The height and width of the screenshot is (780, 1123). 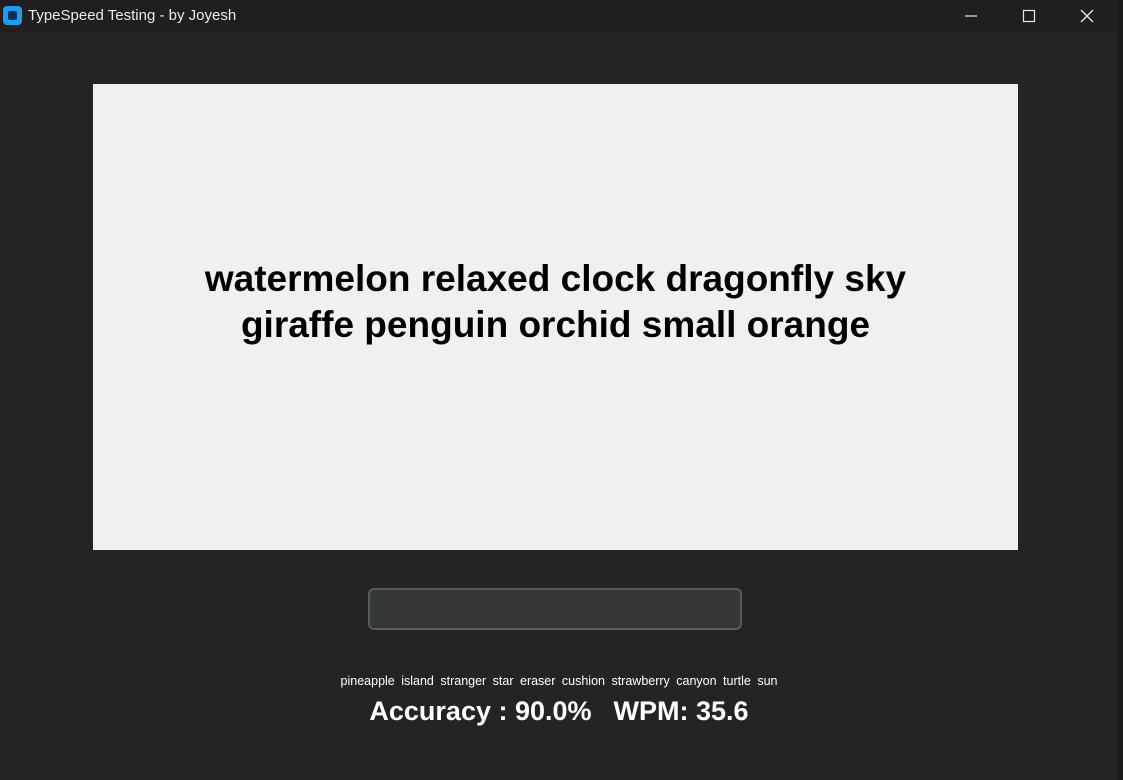 I want to click on title-bar: TypeSpeed Testing - by Joyesh, so click(x=559, y=16).